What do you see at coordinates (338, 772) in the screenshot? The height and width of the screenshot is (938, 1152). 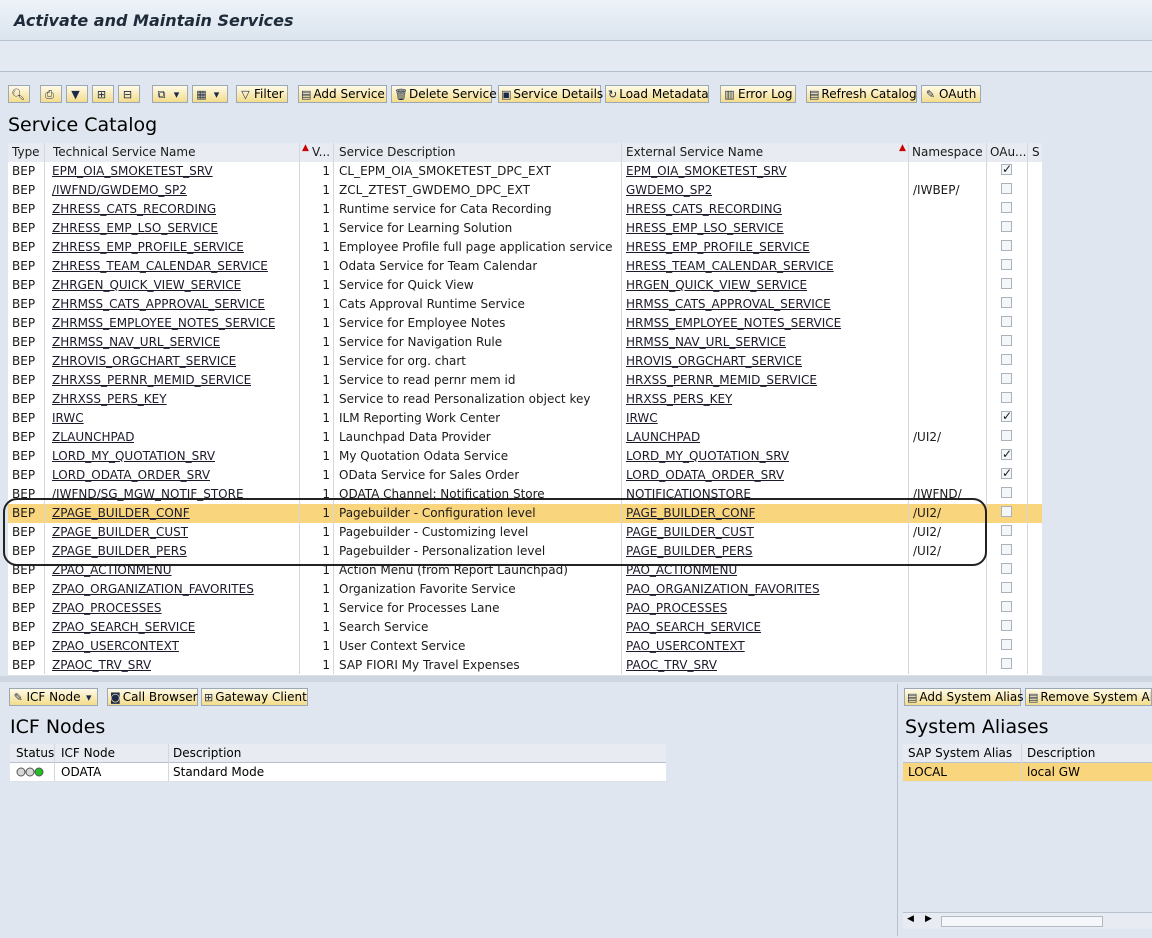 I see `icf-row: ODATA Standard Mode` at bounding box center [338, 772].